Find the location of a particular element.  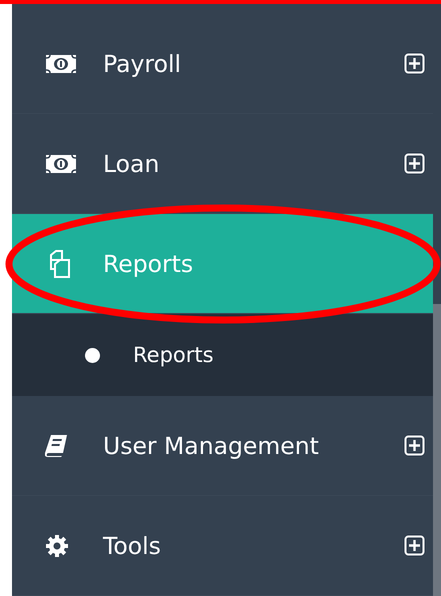

submenu-label: Reports is located at coordinates (173, 355).